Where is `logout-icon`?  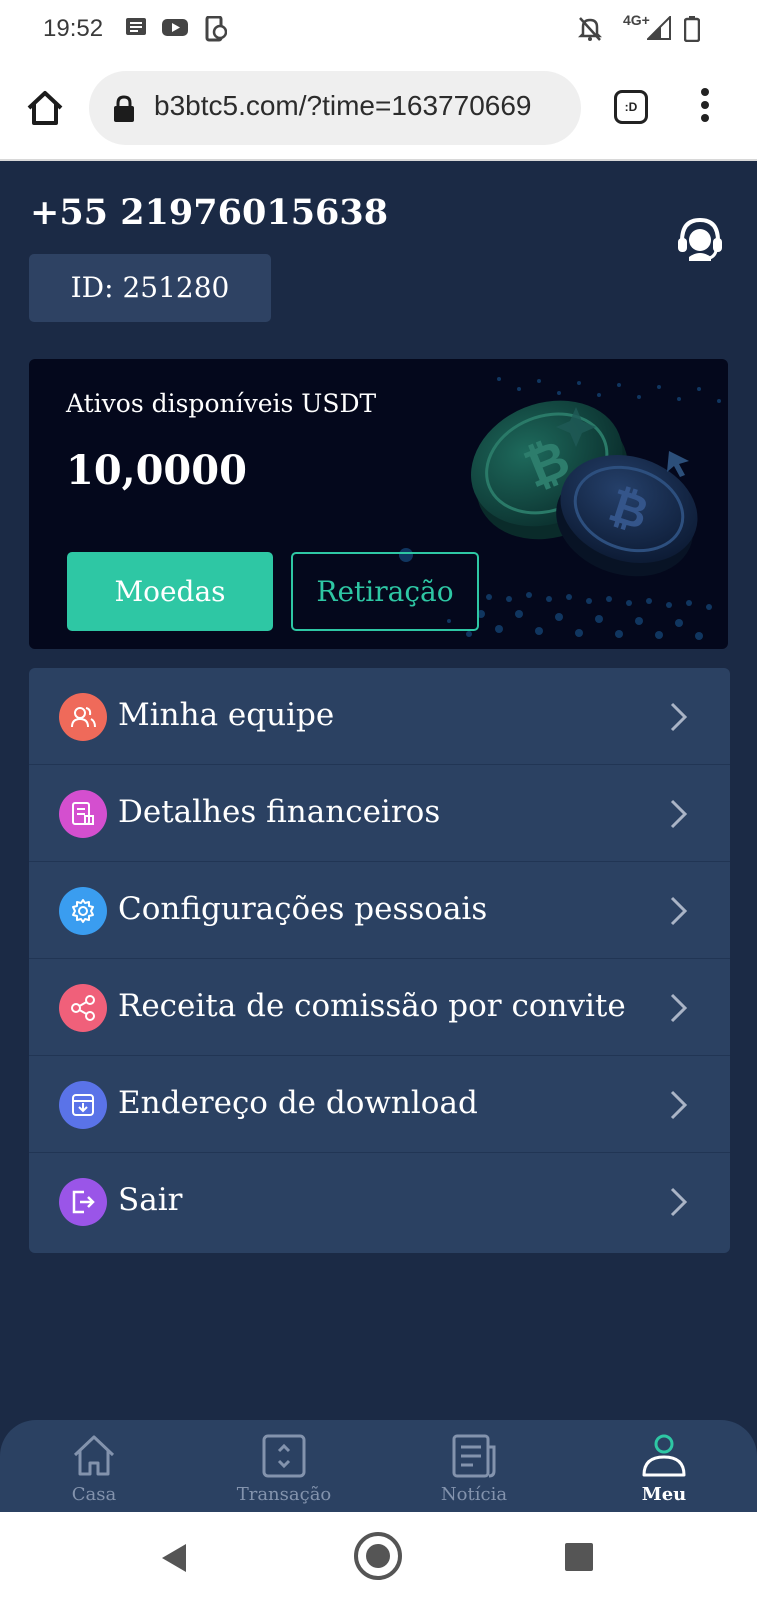
logout-icon is located at coordinates (83, 1202).